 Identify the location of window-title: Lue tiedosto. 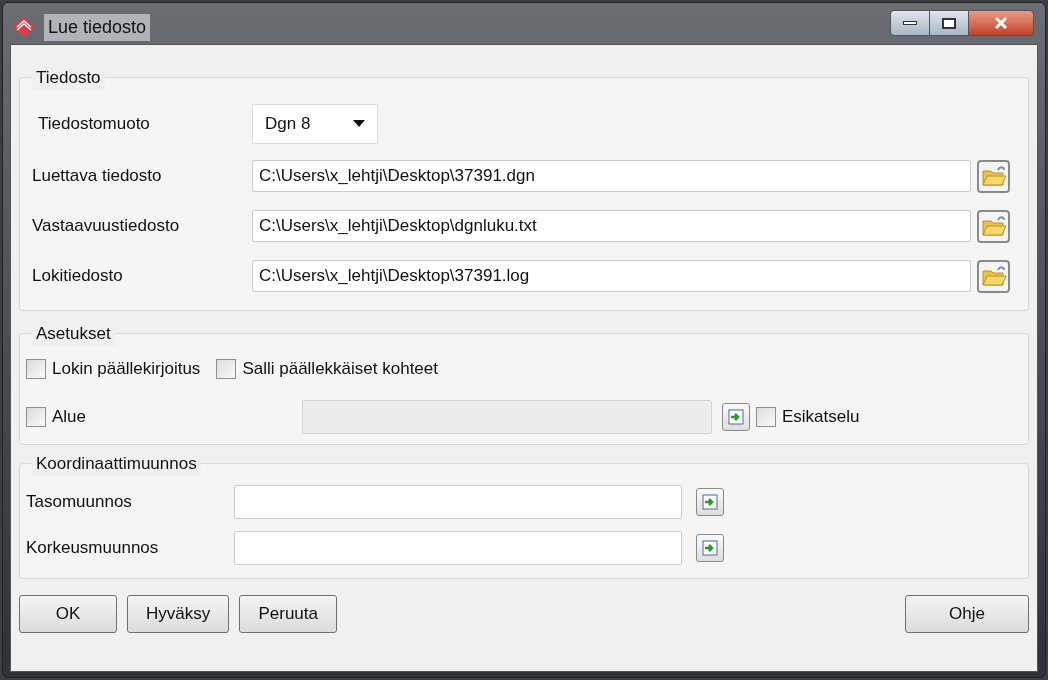
(97, 27).